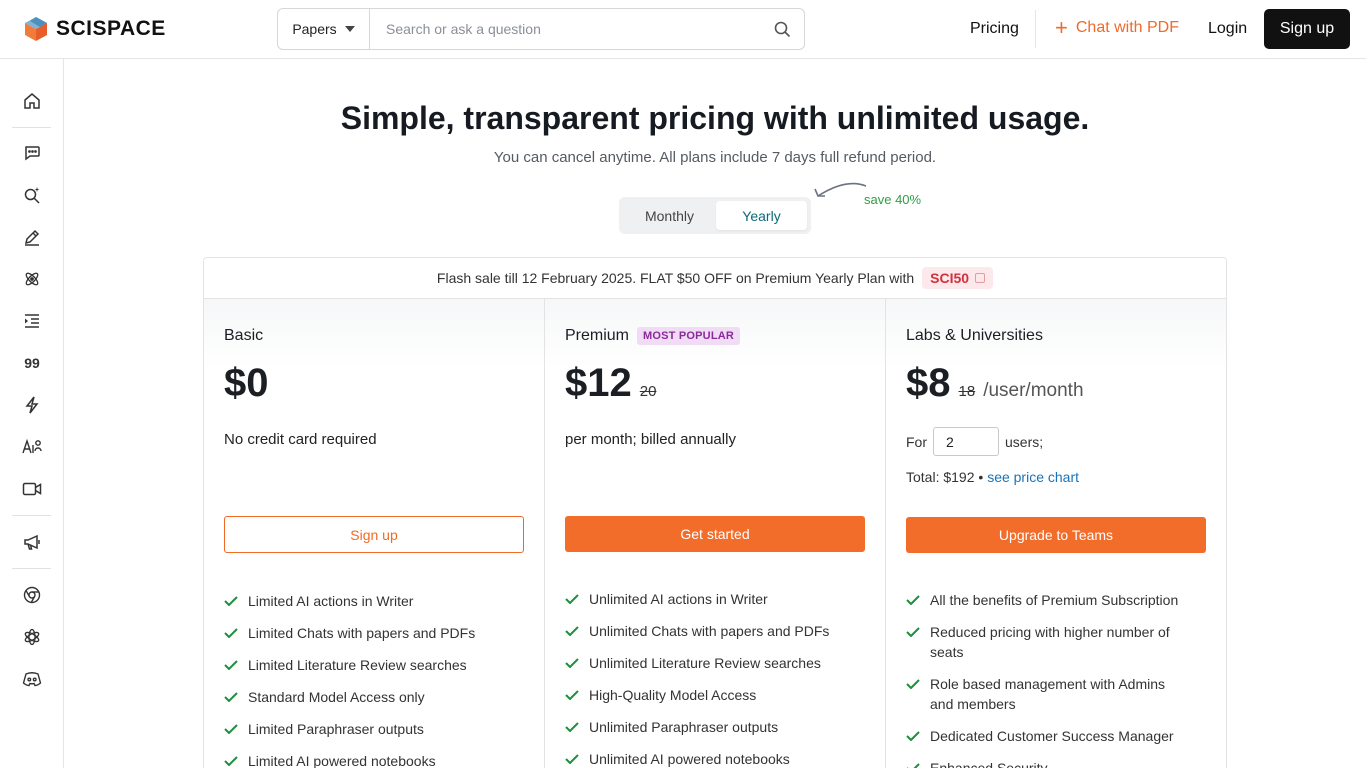 This screenshot has width=1366, height=768. What do you see at coordinates (36, 29) in the screenshot?
I see `scispace-logo-icon` at bounding box center [36, 29].